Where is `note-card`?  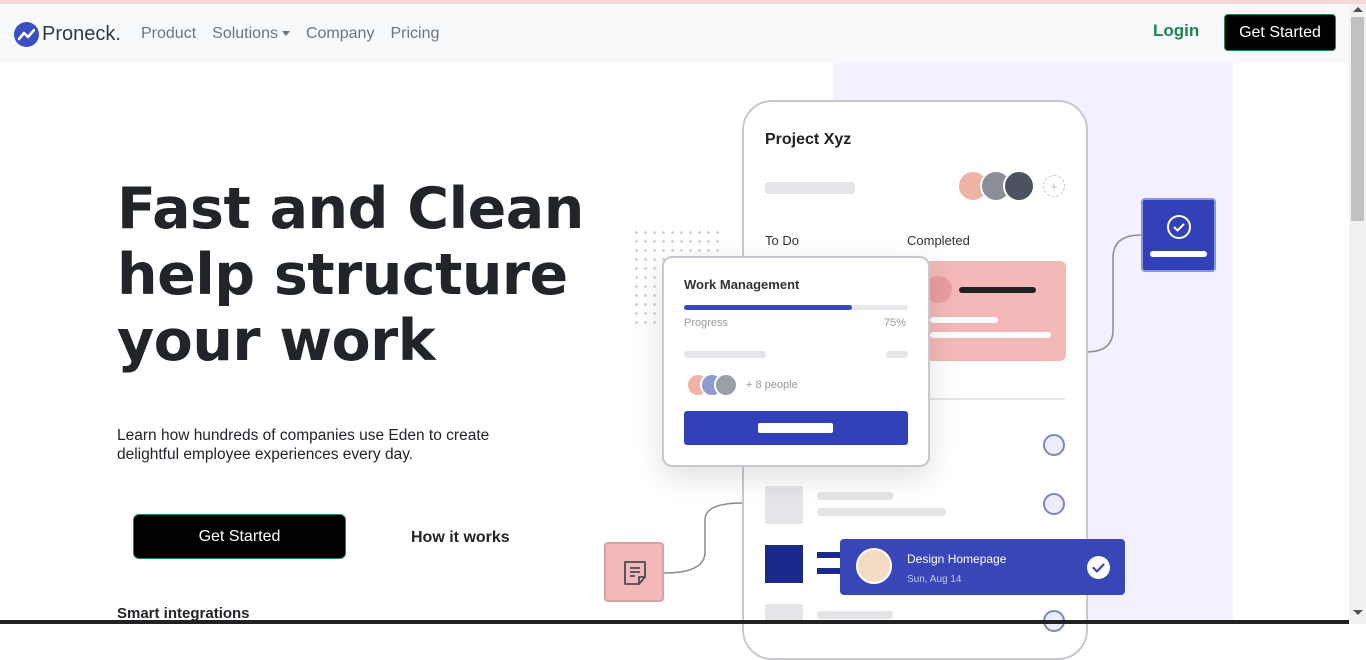 note-card is located at coordinates (634, 572).